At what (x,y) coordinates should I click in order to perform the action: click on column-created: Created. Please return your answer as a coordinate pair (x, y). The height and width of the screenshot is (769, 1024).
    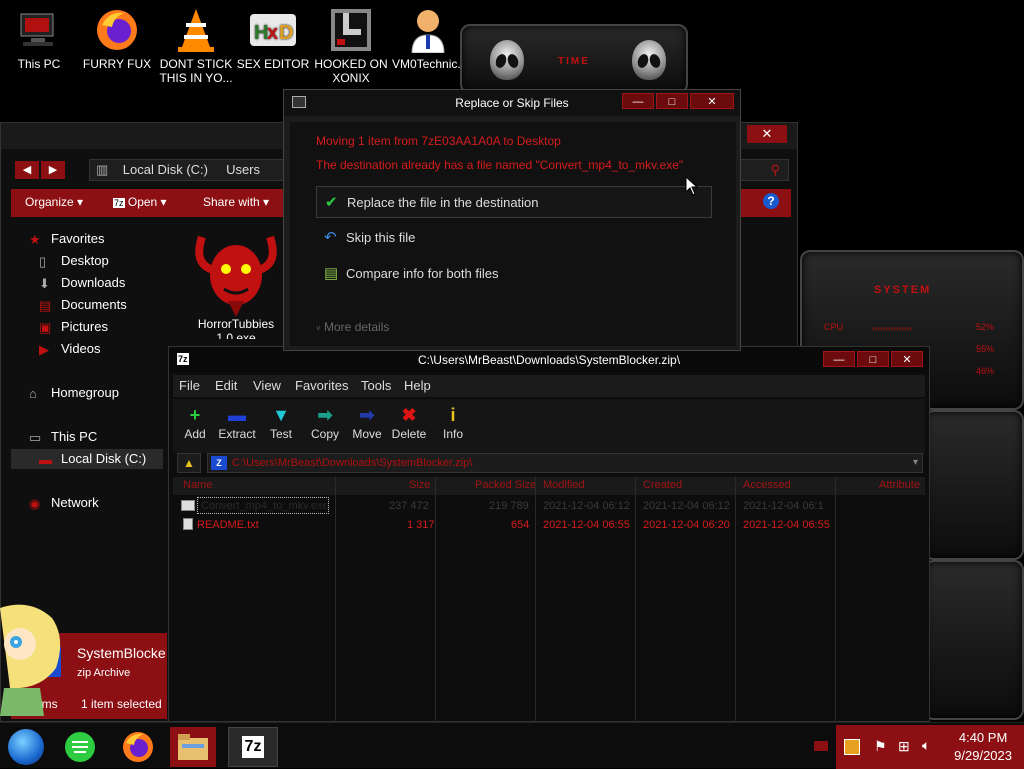
    Looking at the image, I should click on (662, 485).